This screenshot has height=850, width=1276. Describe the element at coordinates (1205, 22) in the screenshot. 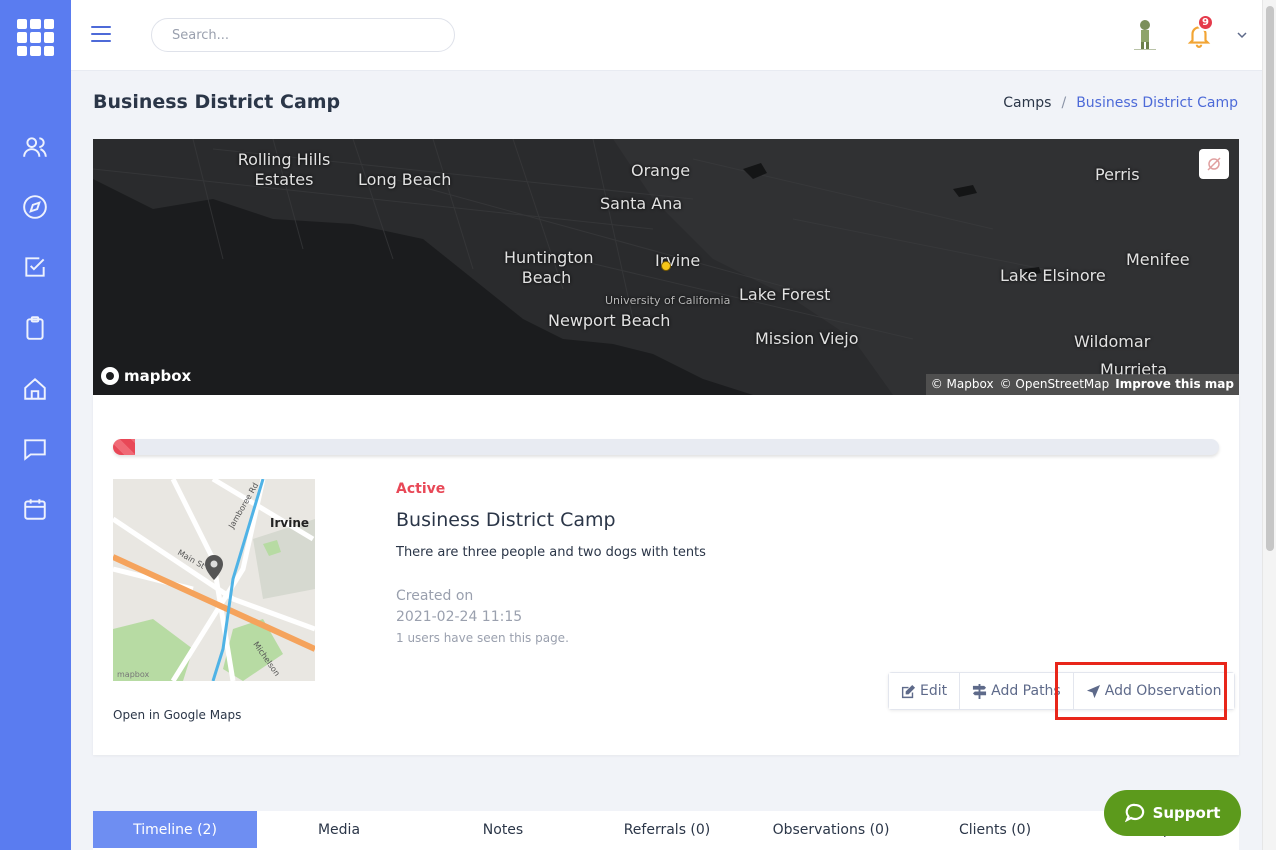

I see `notification-badge: 9` at that location.